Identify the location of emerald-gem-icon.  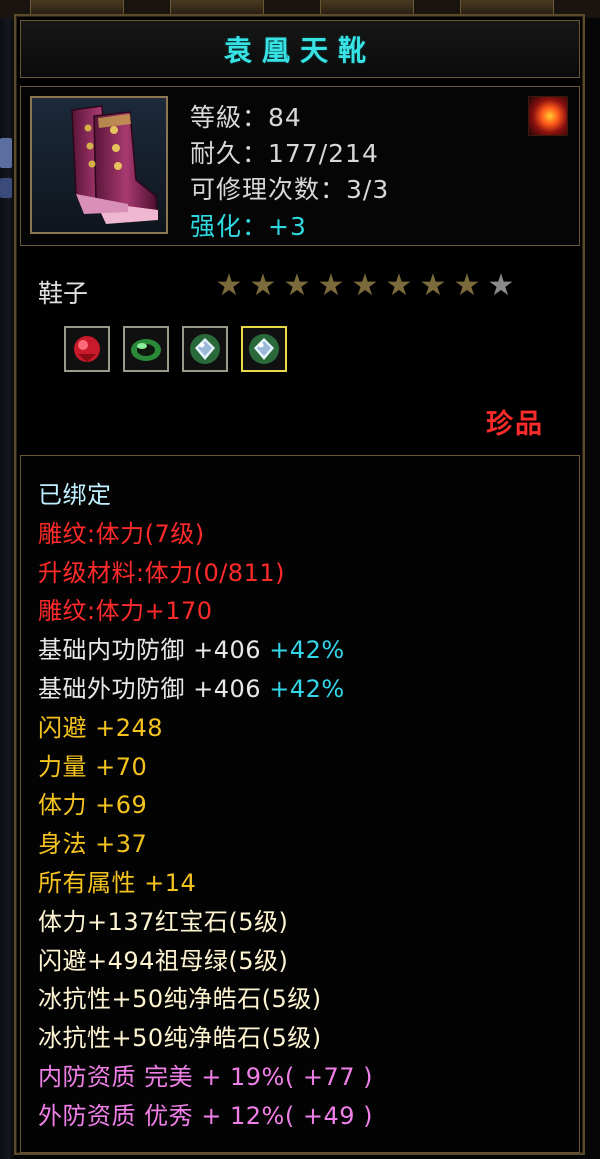
(146, 349).